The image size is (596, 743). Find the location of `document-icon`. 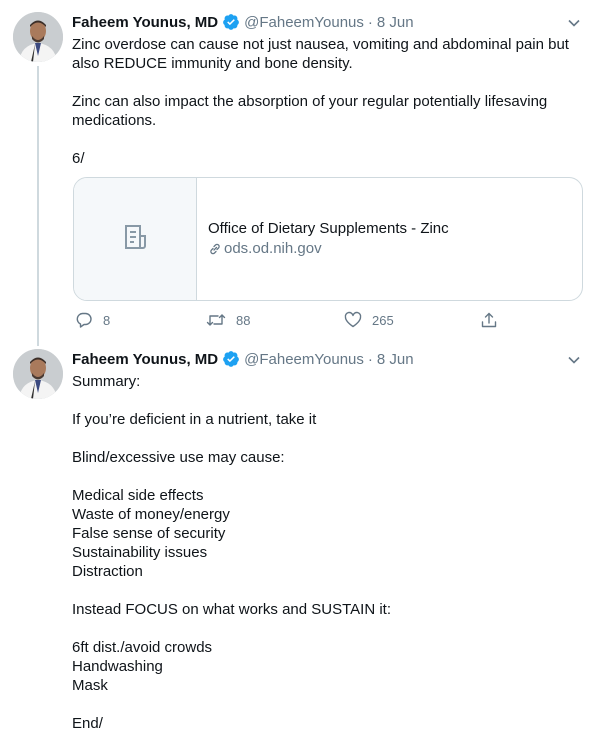

document-icon is located at coordinates (135, 239).